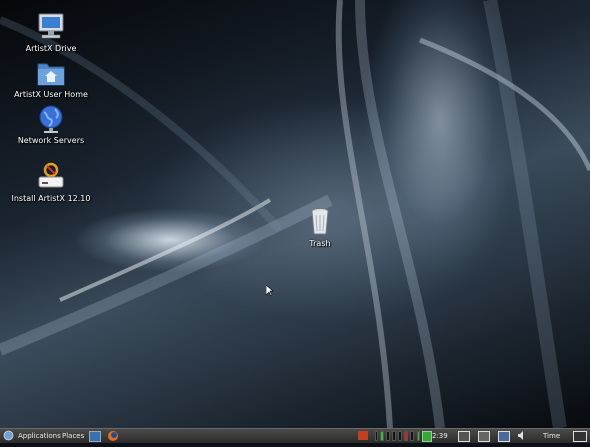 The image size is (590, 447). Describe the element at coordinates (427, 436) in the screenshot. I see `battery-icon` at that location.